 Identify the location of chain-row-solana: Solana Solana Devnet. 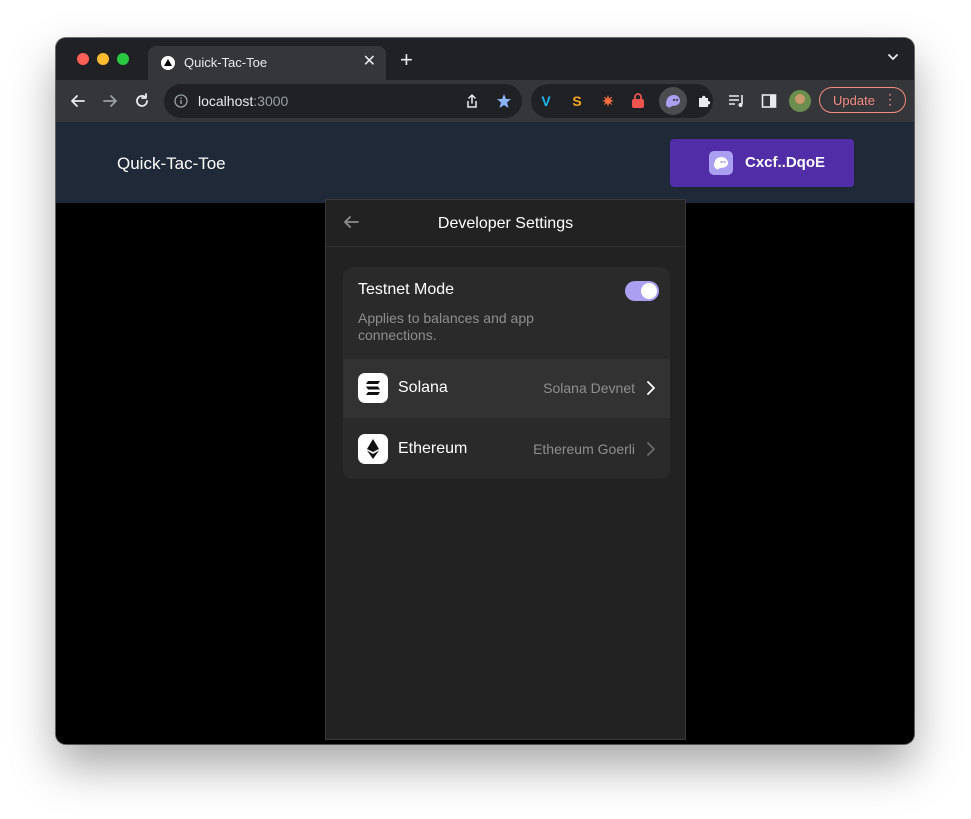
(506, 388).